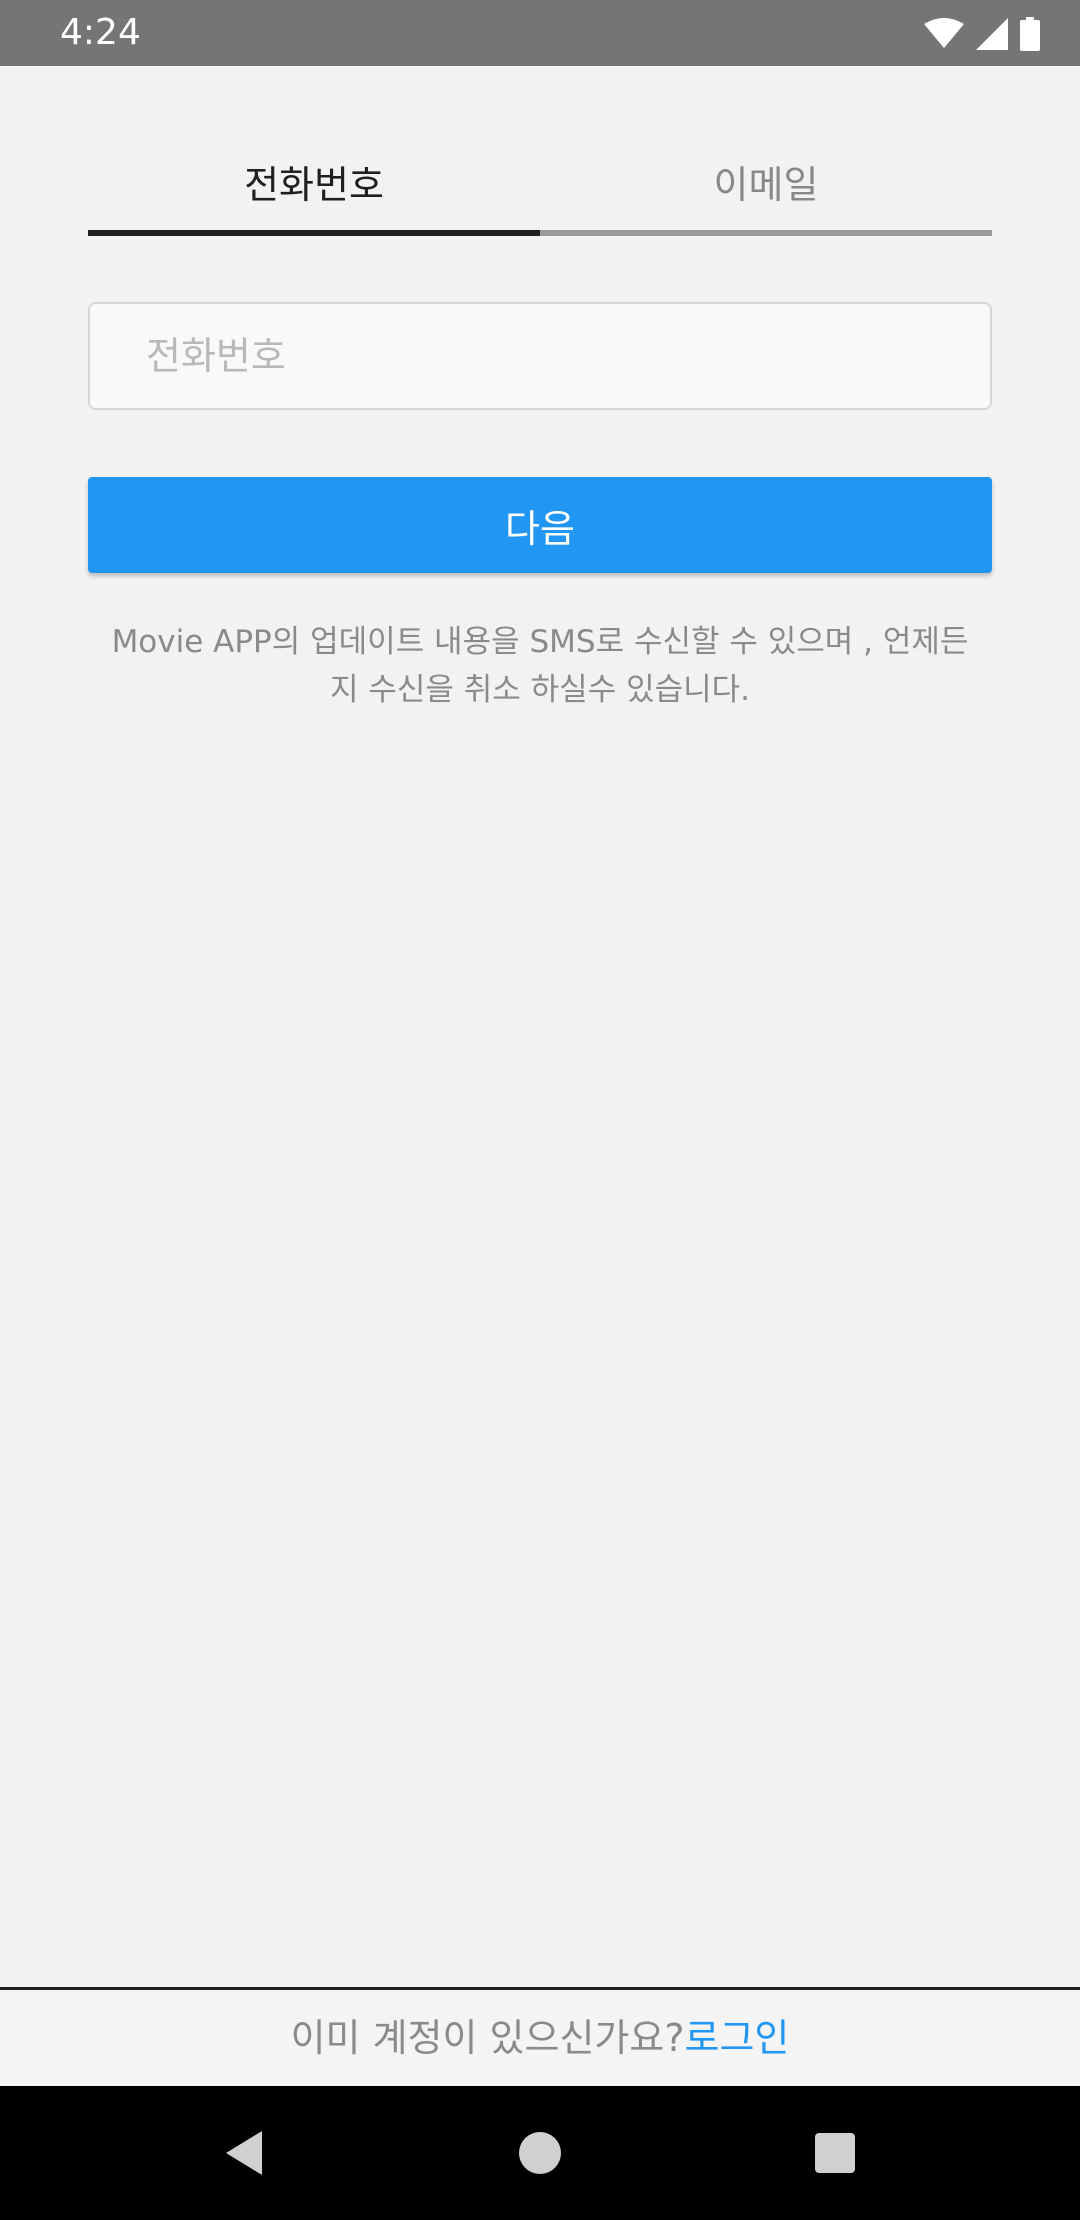  What do you see at coordinates (540, 33) in the screenshot?
I see `status-bar: 4:24` at bounding box center [540, 33].